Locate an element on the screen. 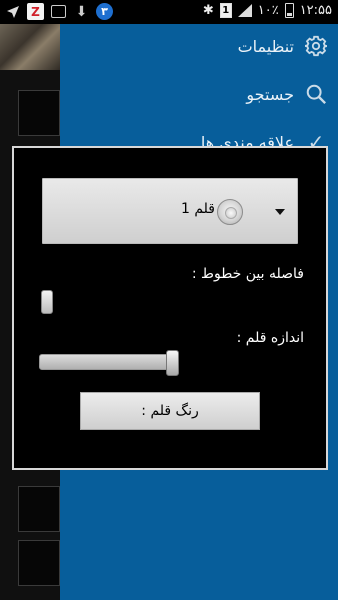 The image size is (338, 600). pen-color-button: رنگ قلم : is located at coordinates (170, 411).